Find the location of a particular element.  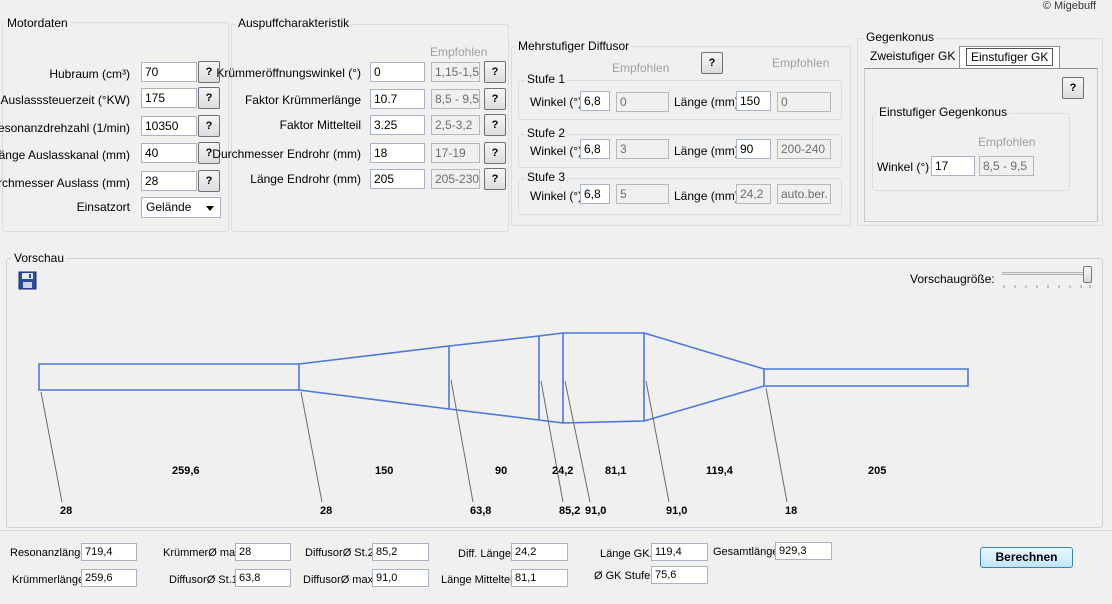

preview-diameter-5: 91,0 is located at coordinates (596, 511).